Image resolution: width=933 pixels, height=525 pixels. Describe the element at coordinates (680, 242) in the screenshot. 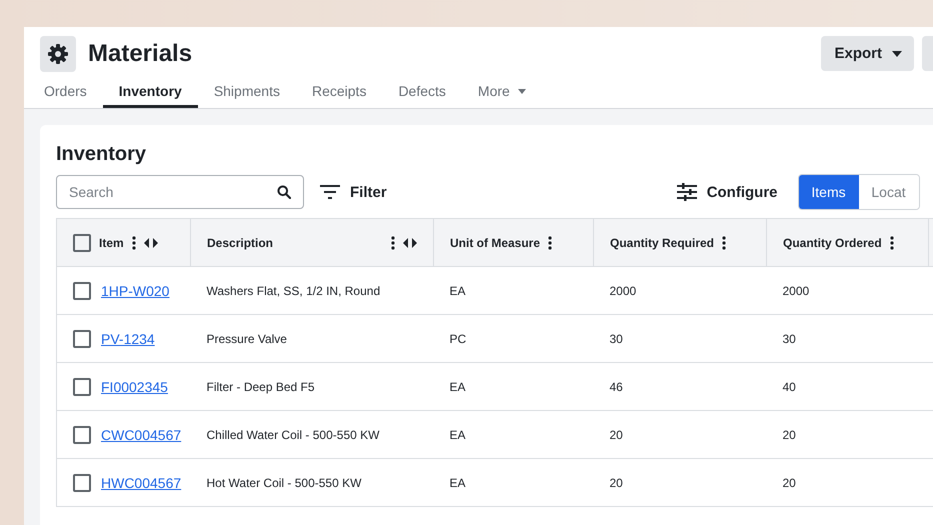

I see `column-header: Quantity Required` at that location.